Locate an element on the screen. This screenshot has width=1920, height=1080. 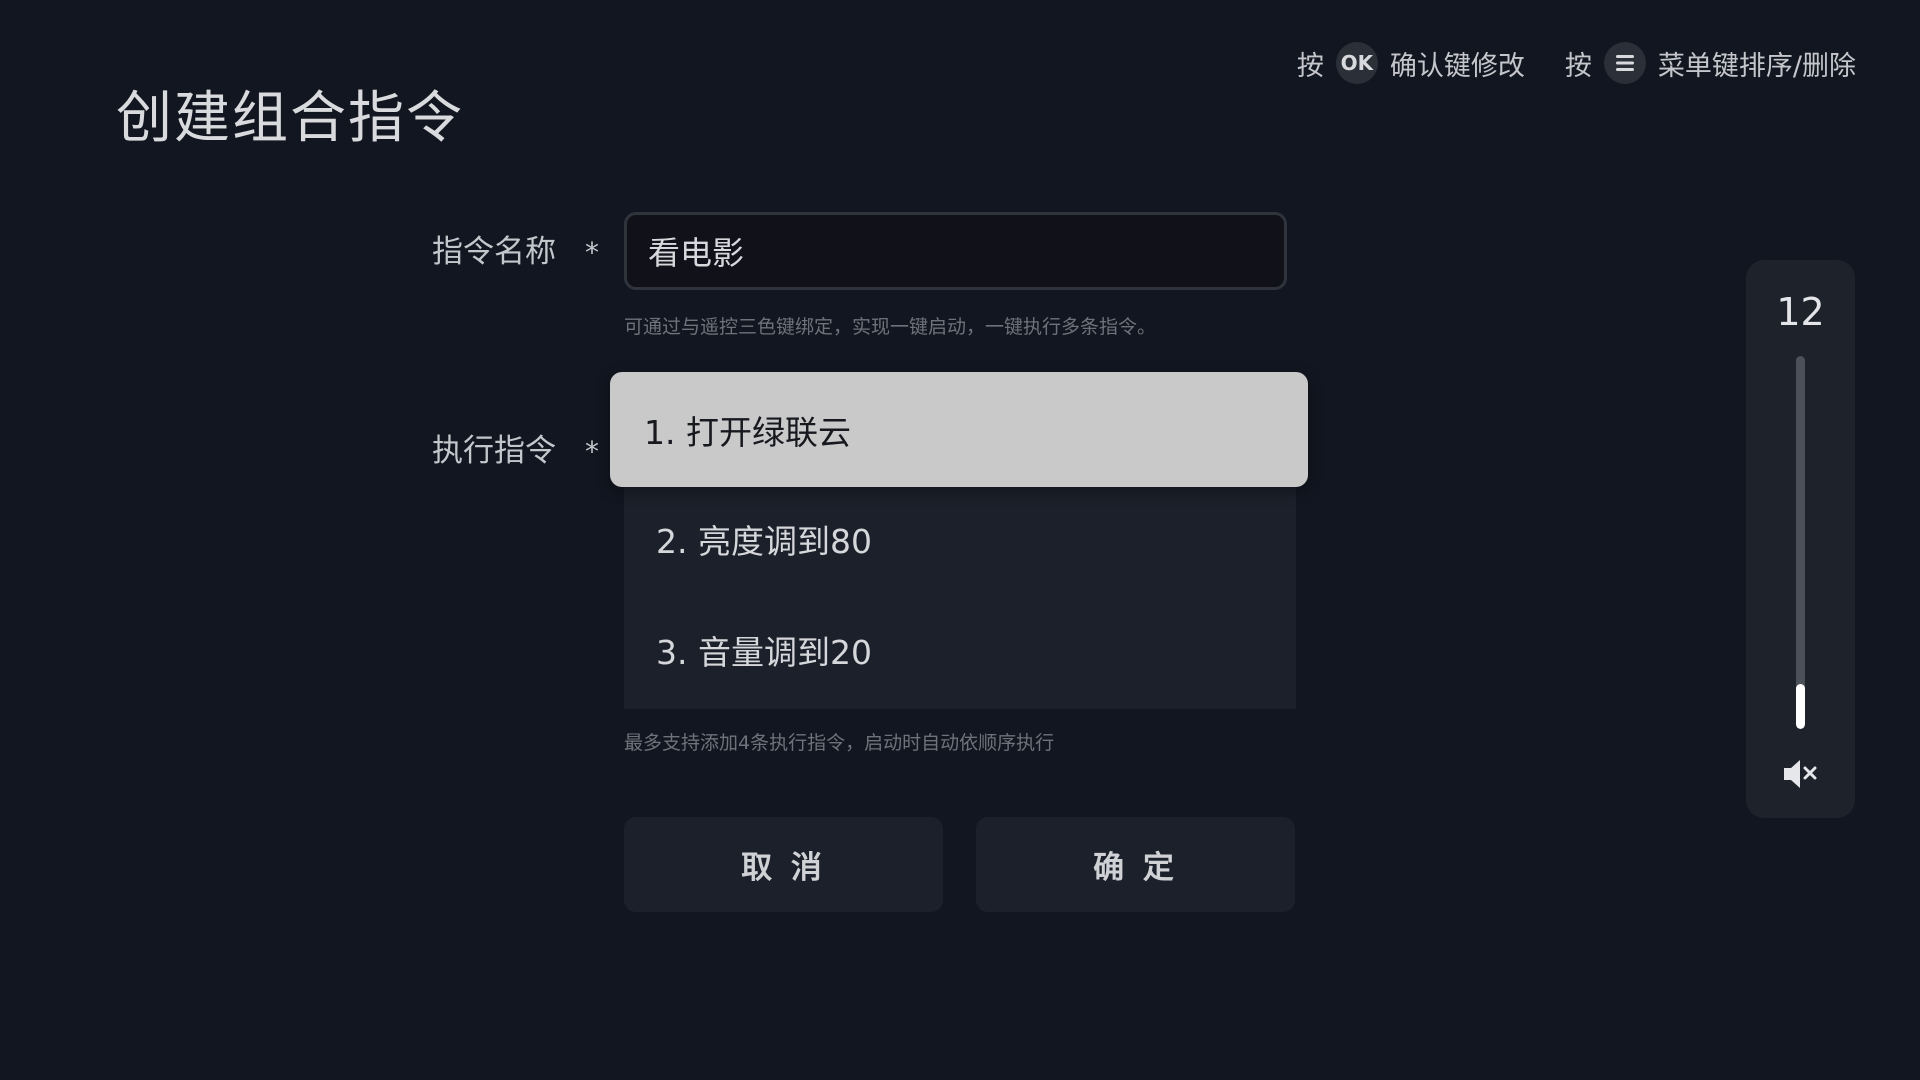
menu-hint-prefix: 按 is located at coordinates (1578, 66).